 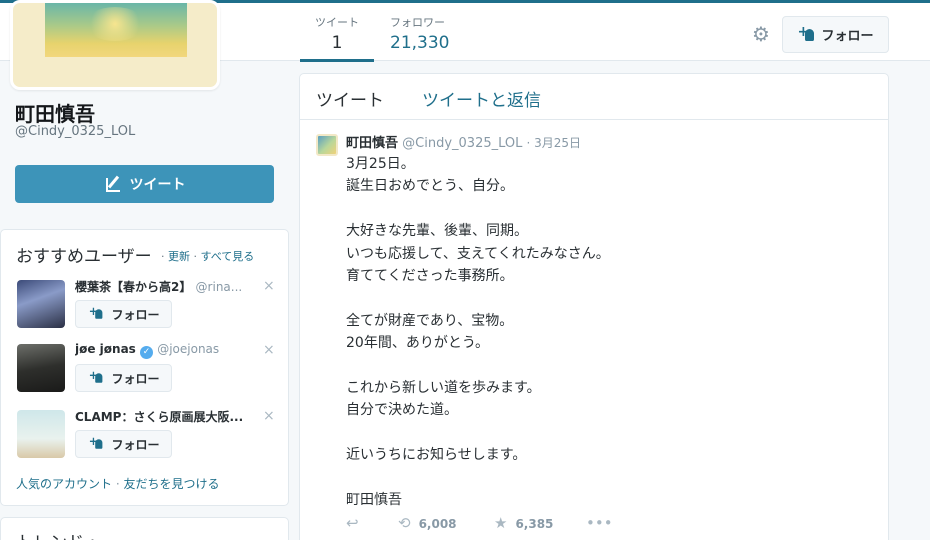 What do you see at coordinates (327, 145) in the screenshot?
I see `tweet-avatar` at bounding box center [327, 145].